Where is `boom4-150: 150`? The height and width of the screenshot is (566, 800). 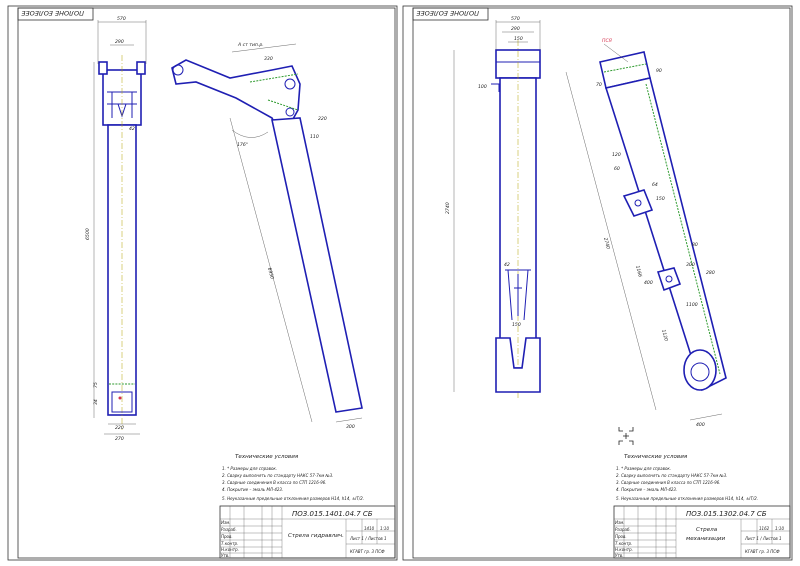 boom4-150: 150 is located at coordinates (660, 199).